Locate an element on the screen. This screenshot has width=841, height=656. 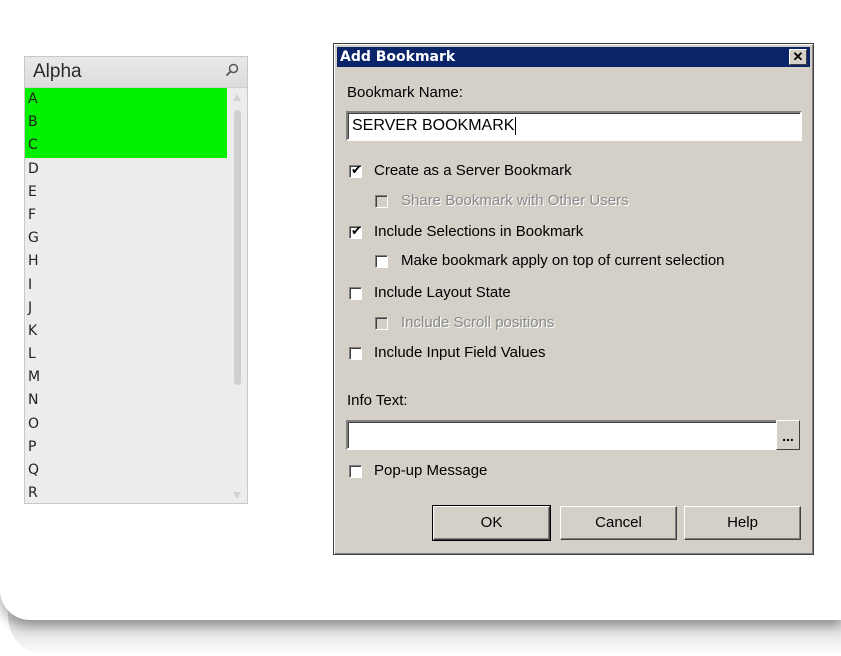
close-button: ✕ is located at coordinates (798, 57).